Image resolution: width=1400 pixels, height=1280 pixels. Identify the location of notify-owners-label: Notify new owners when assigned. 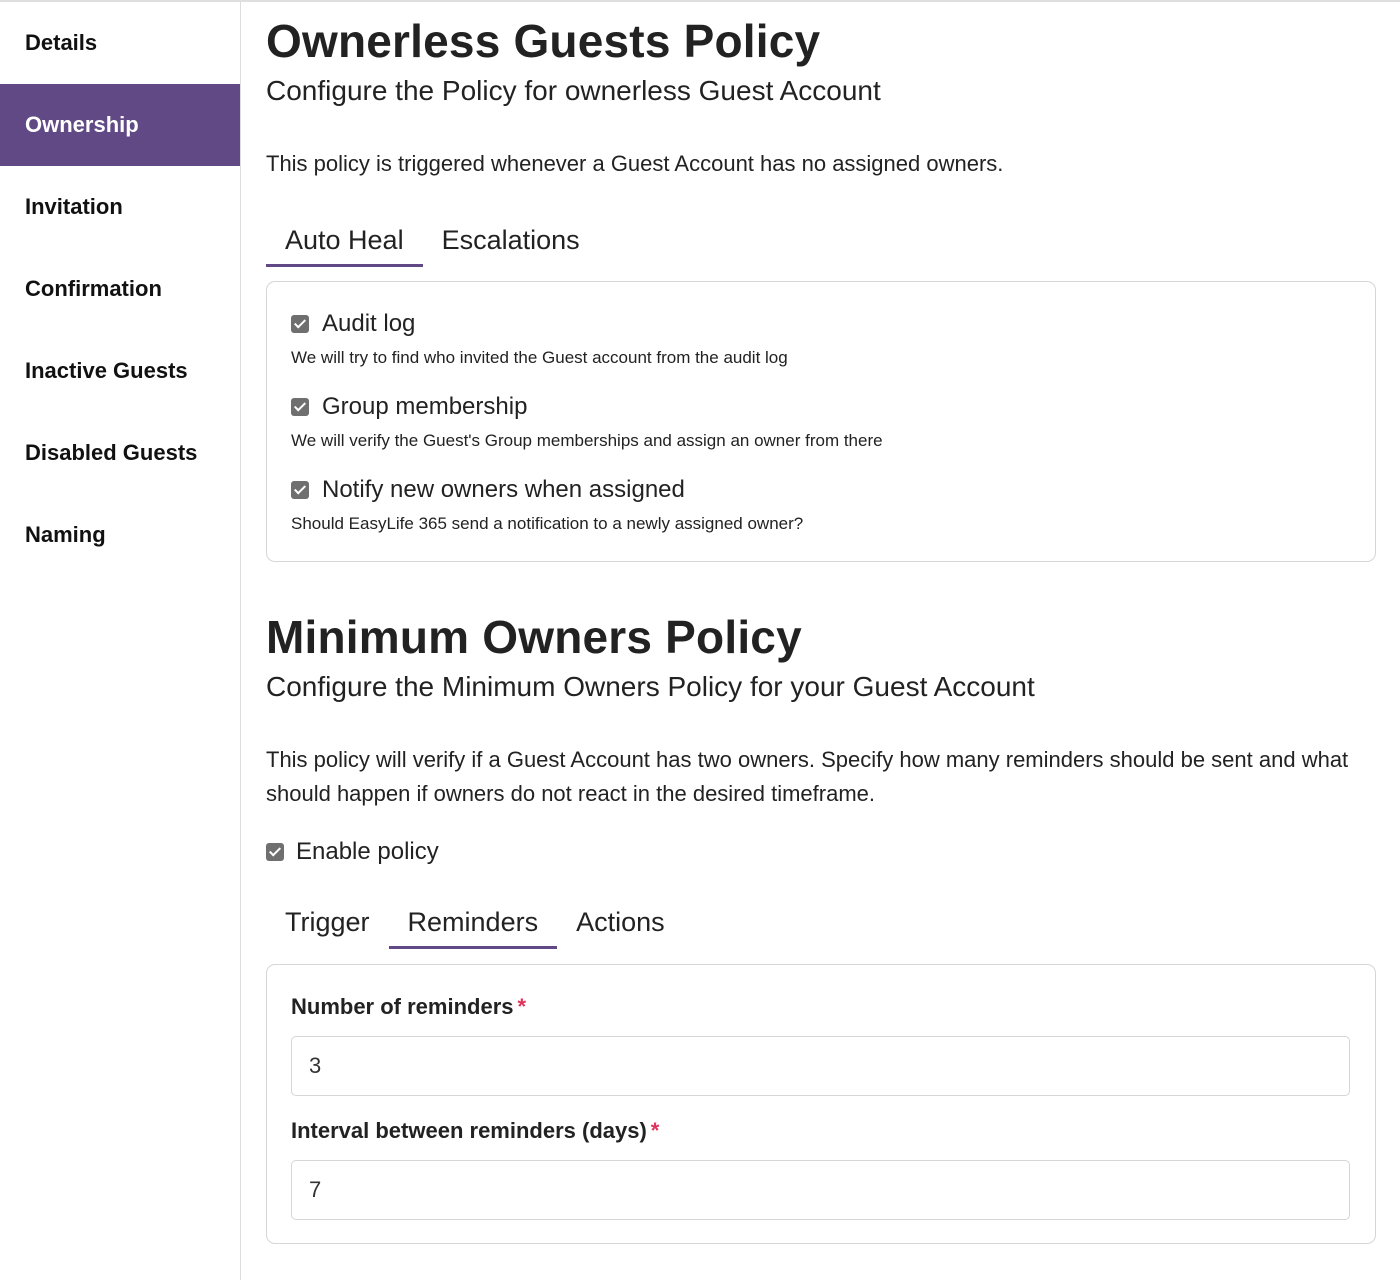
(503, 490).